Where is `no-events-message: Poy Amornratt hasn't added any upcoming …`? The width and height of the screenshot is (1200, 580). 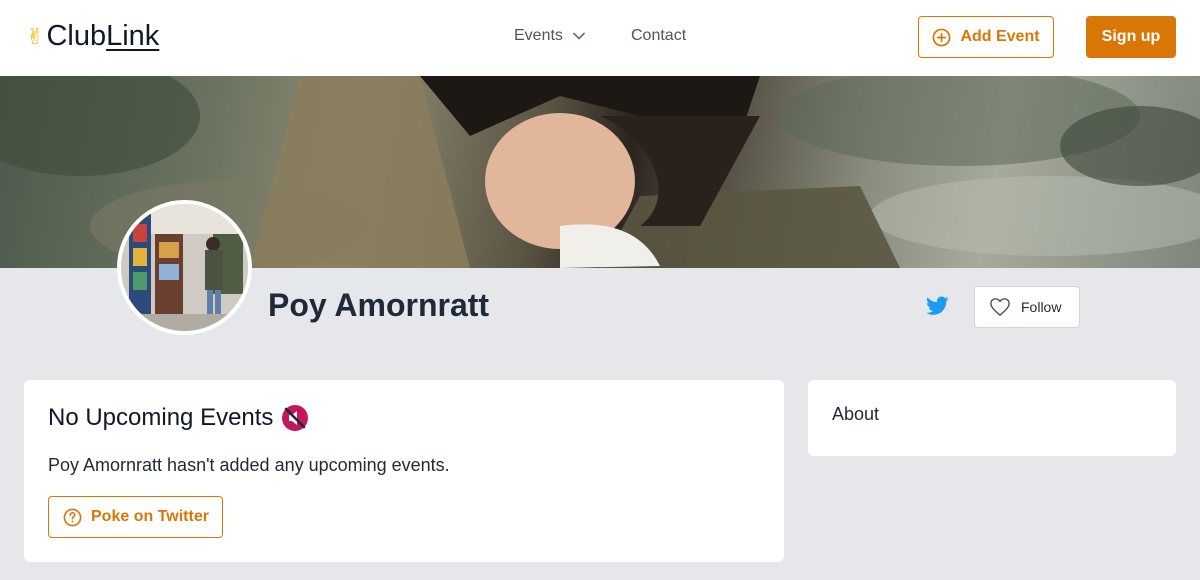
no-events-message: Poy Amornratt hasn't added any upcoming … is located at coordinates (249, 465).